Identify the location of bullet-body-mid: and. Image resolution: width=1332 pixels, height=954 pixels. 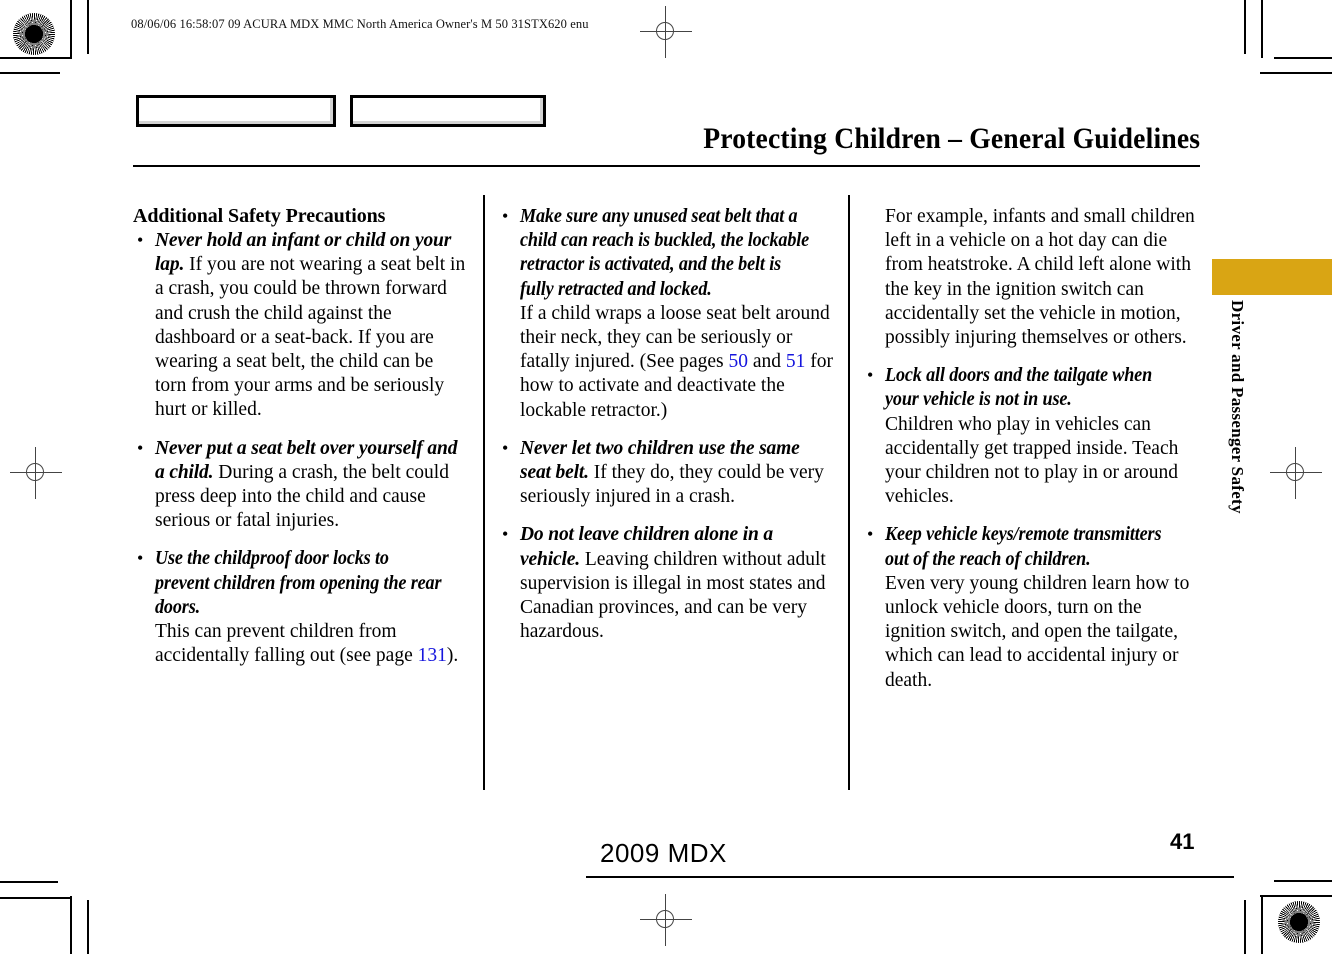
(766, 362).